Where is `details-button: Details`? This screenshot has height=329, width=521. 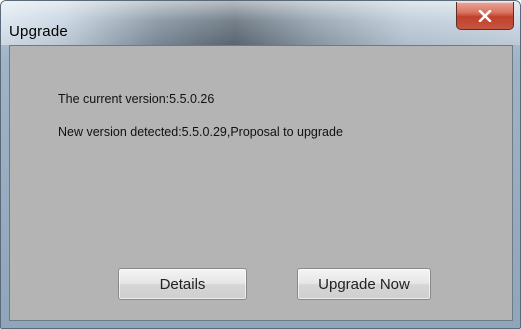
details-button: Details is located at coordinates (182, 284).